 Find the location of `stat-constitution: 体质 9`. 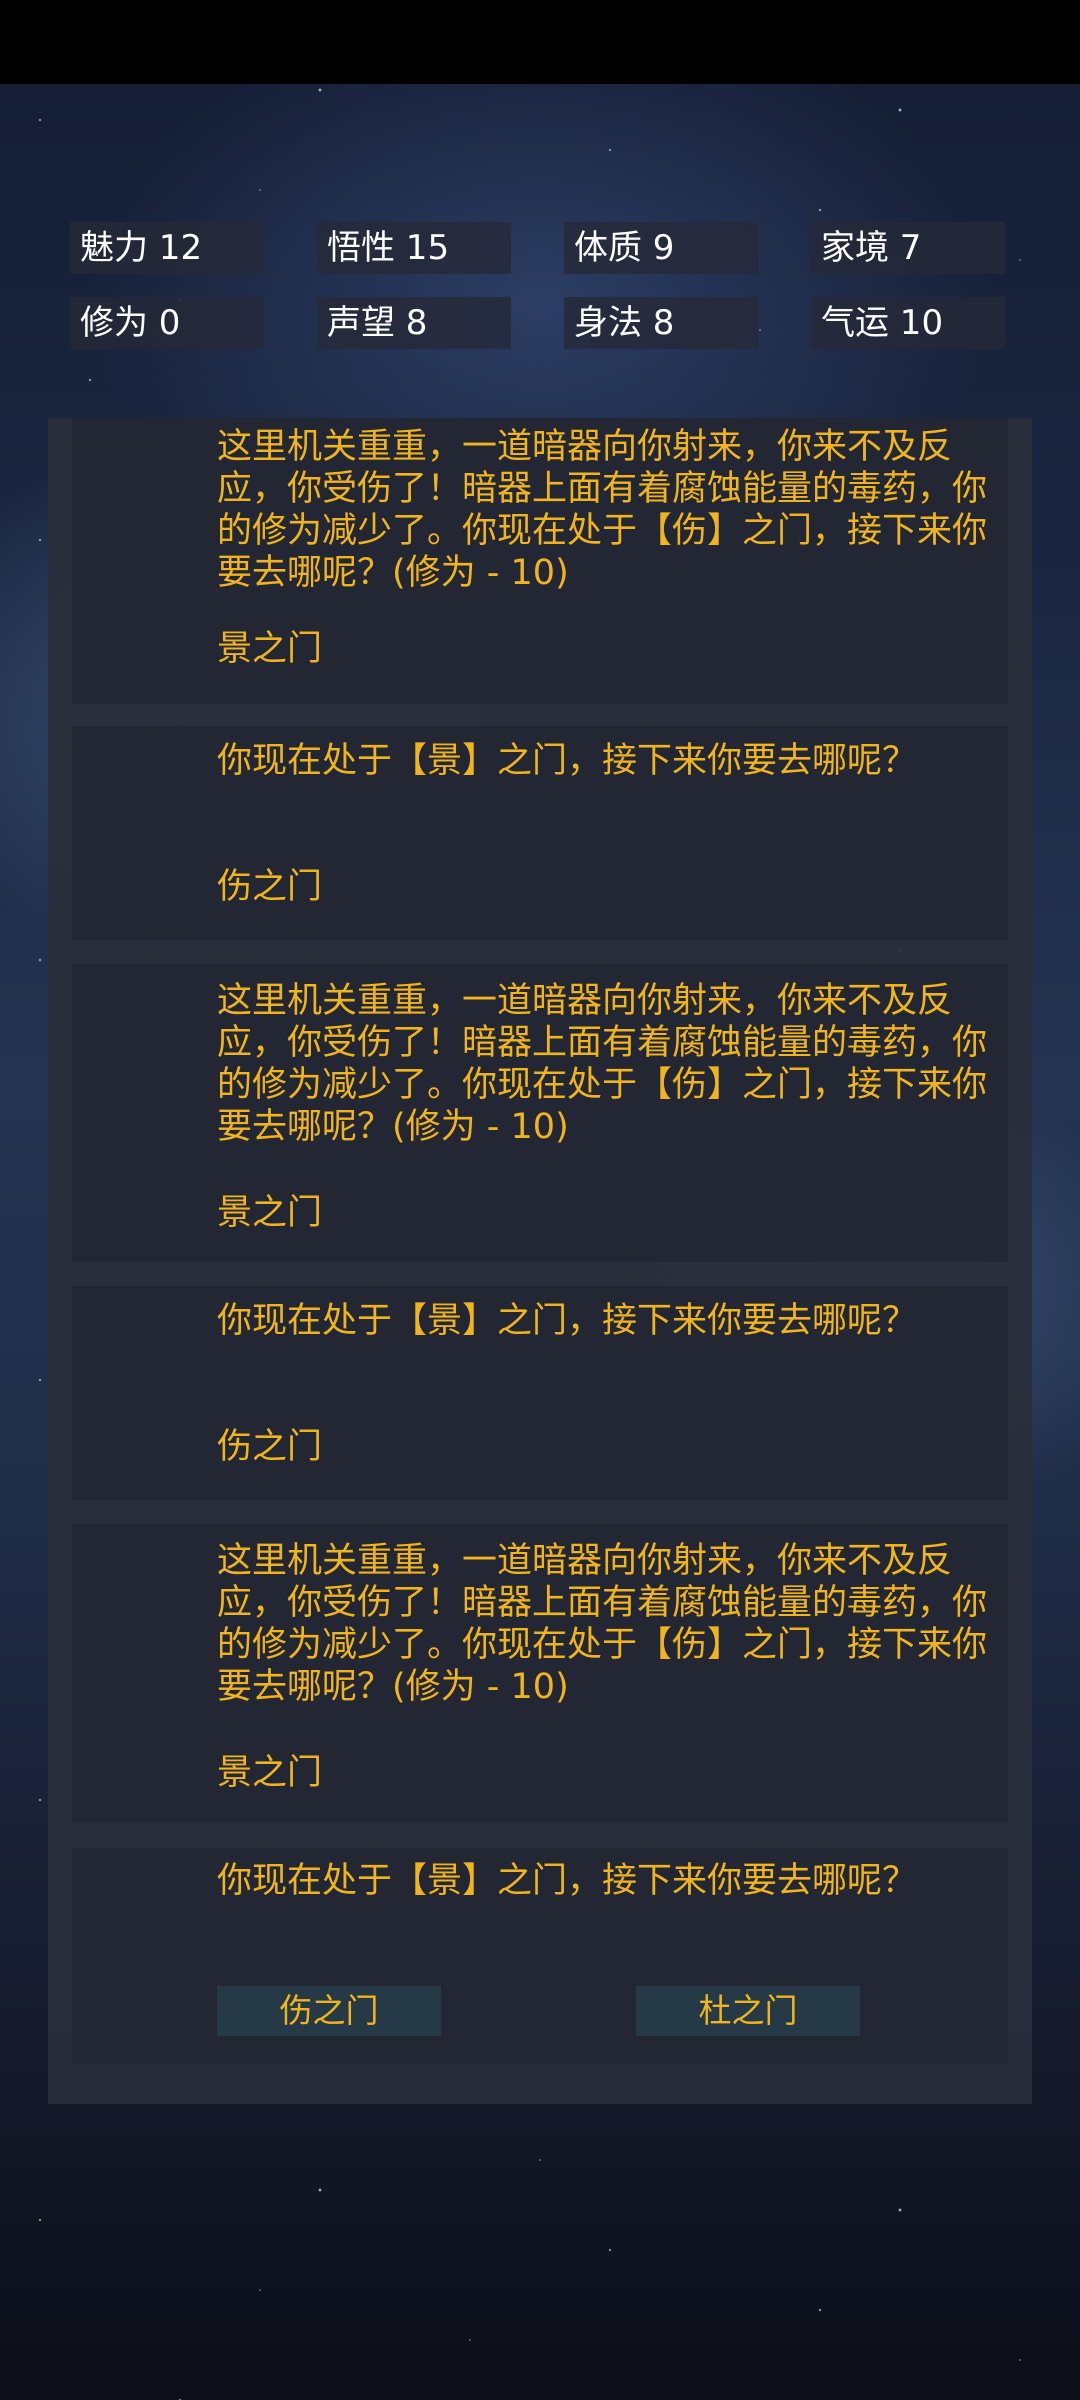

stat-constitution: 体质 9 is located at coordinates (661, 248).